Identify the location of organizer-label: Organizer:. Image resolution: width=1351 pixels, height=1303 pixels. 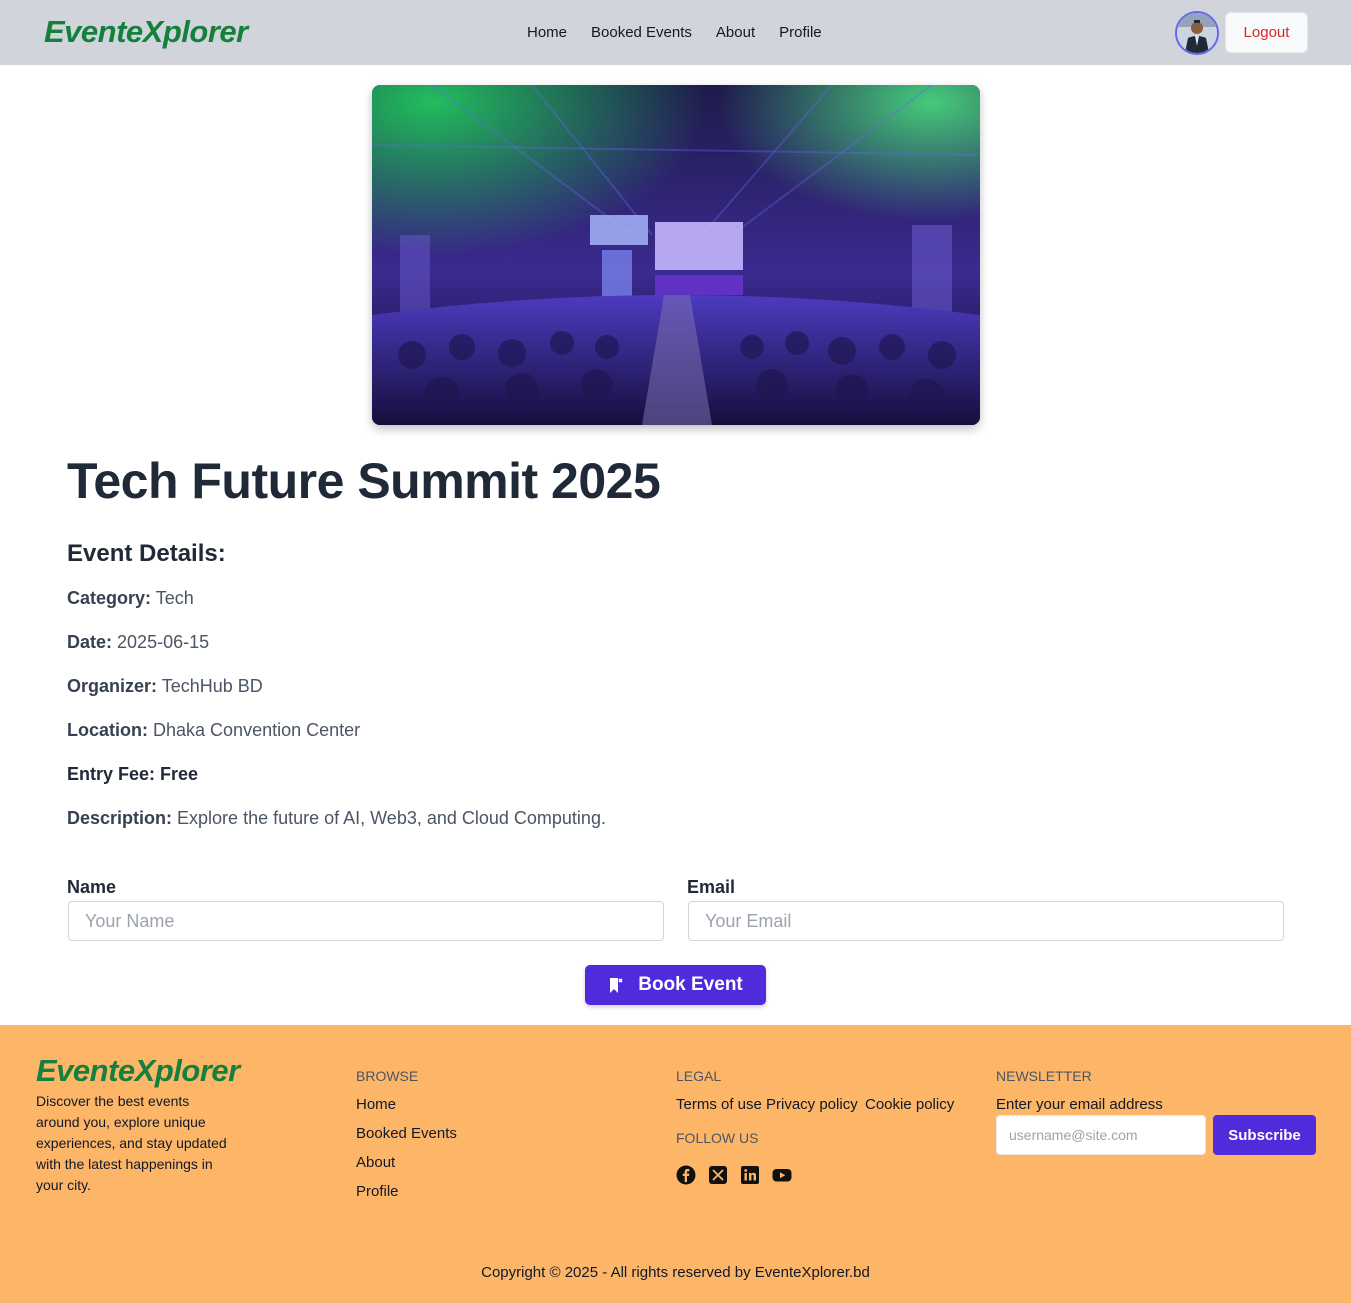
(112, 686).